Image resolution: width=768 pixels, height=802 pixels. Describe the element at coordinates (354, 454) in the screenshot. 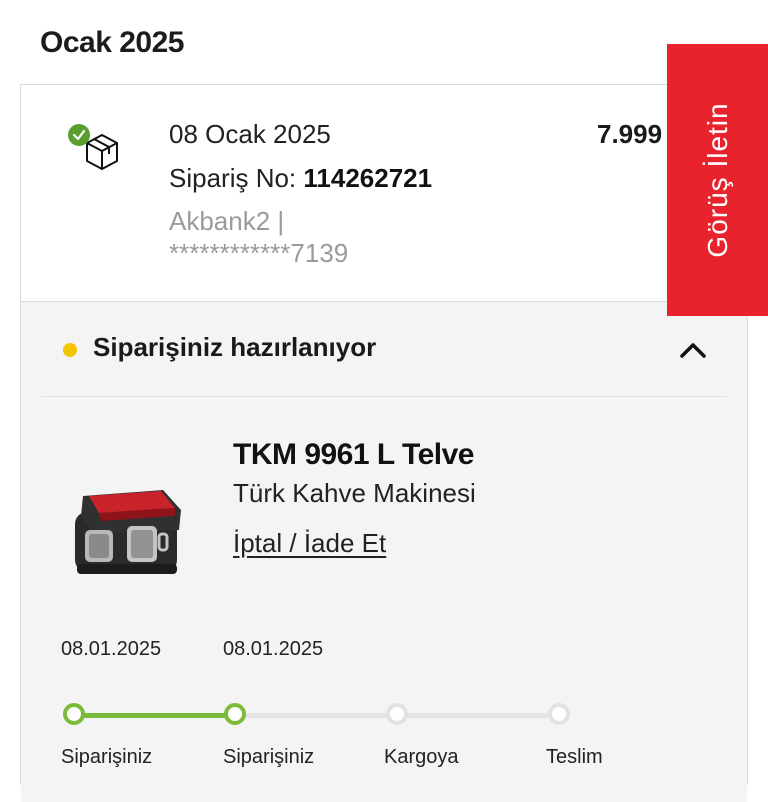

I see `product-name: TKM 9961 L Telve` at that location.